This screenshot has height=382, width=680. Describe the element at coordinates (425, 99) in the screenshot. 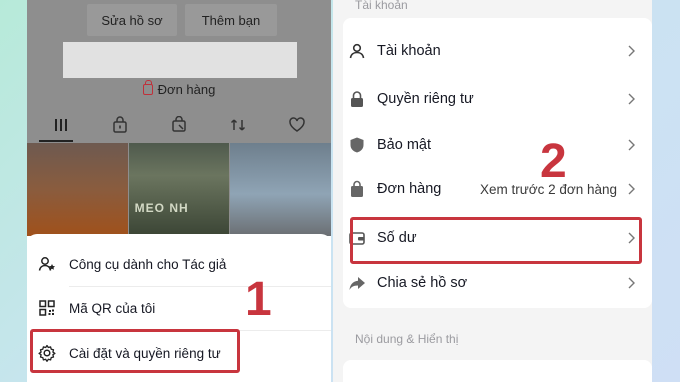

I see `settings-row-label: Quyền riêng tư` at that location.